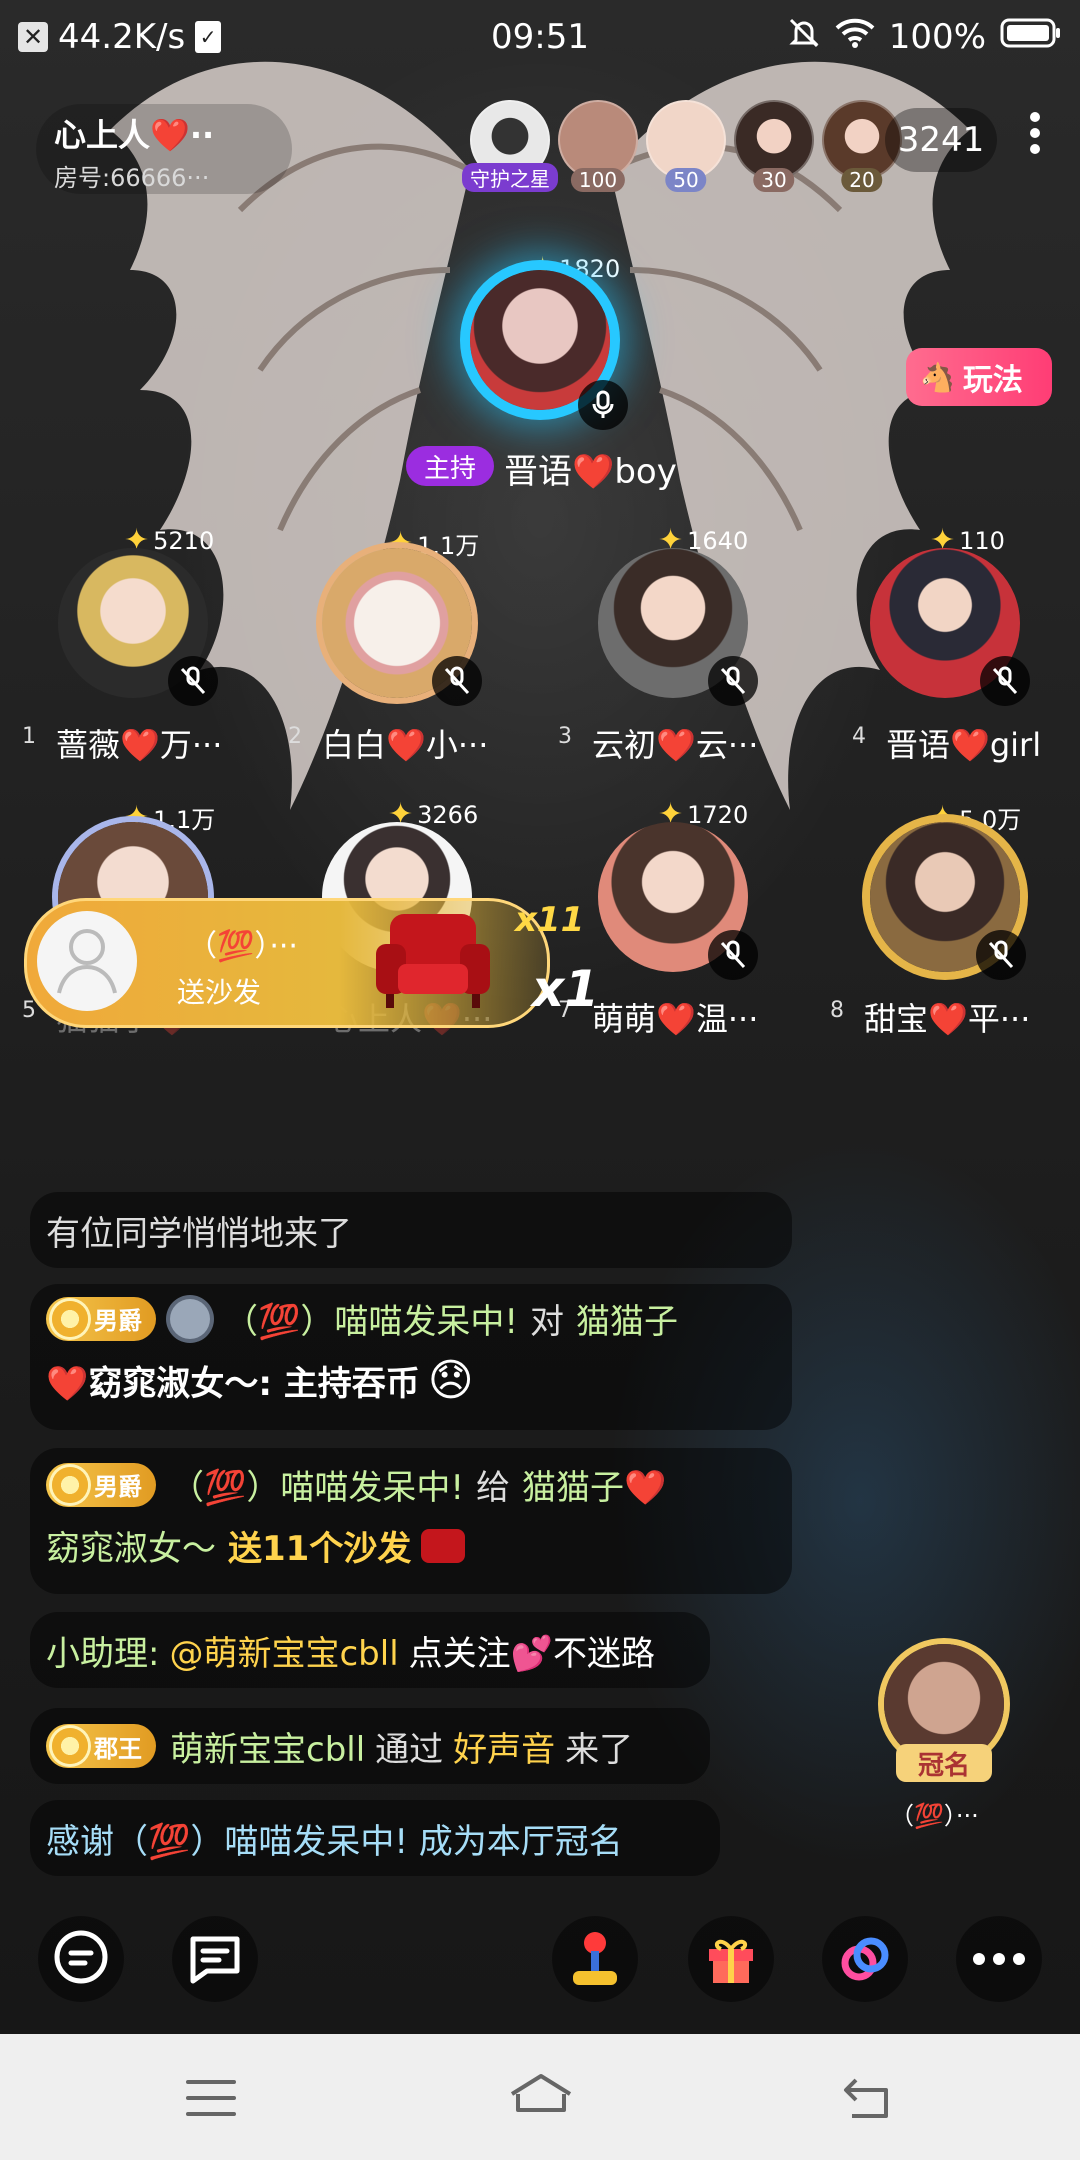 The image size is (1080, 2160). What do you see at coordinates (865, 1959) in the screenshot?
I see `link-mic-button` at bounding box center [865, 1959].